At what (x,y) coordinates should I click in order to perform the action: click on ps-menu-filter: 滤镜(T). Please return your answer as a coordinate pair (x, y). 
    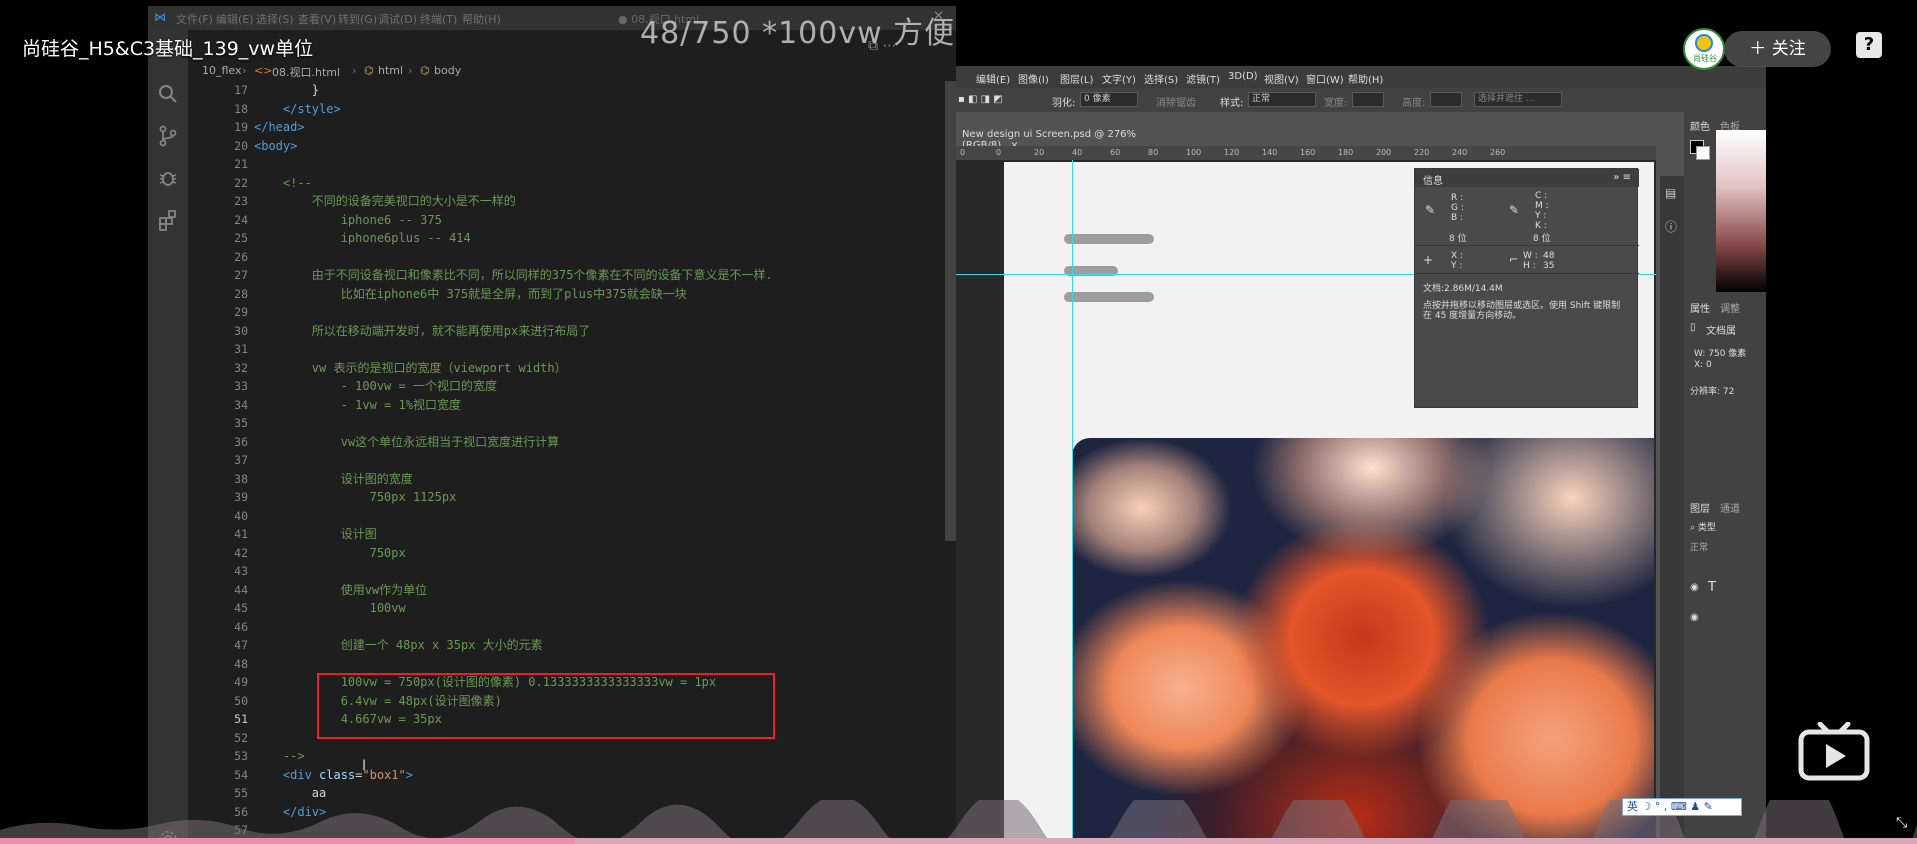
    Looking at the image, I should click on (1203, 78).